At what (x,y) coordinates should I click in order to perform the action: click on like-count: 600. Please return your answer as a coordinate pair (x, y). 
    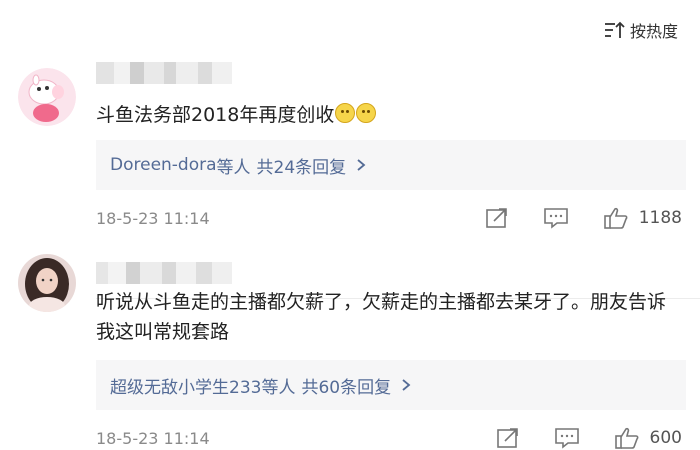
    Looking at the image, I should click on (665, 438).